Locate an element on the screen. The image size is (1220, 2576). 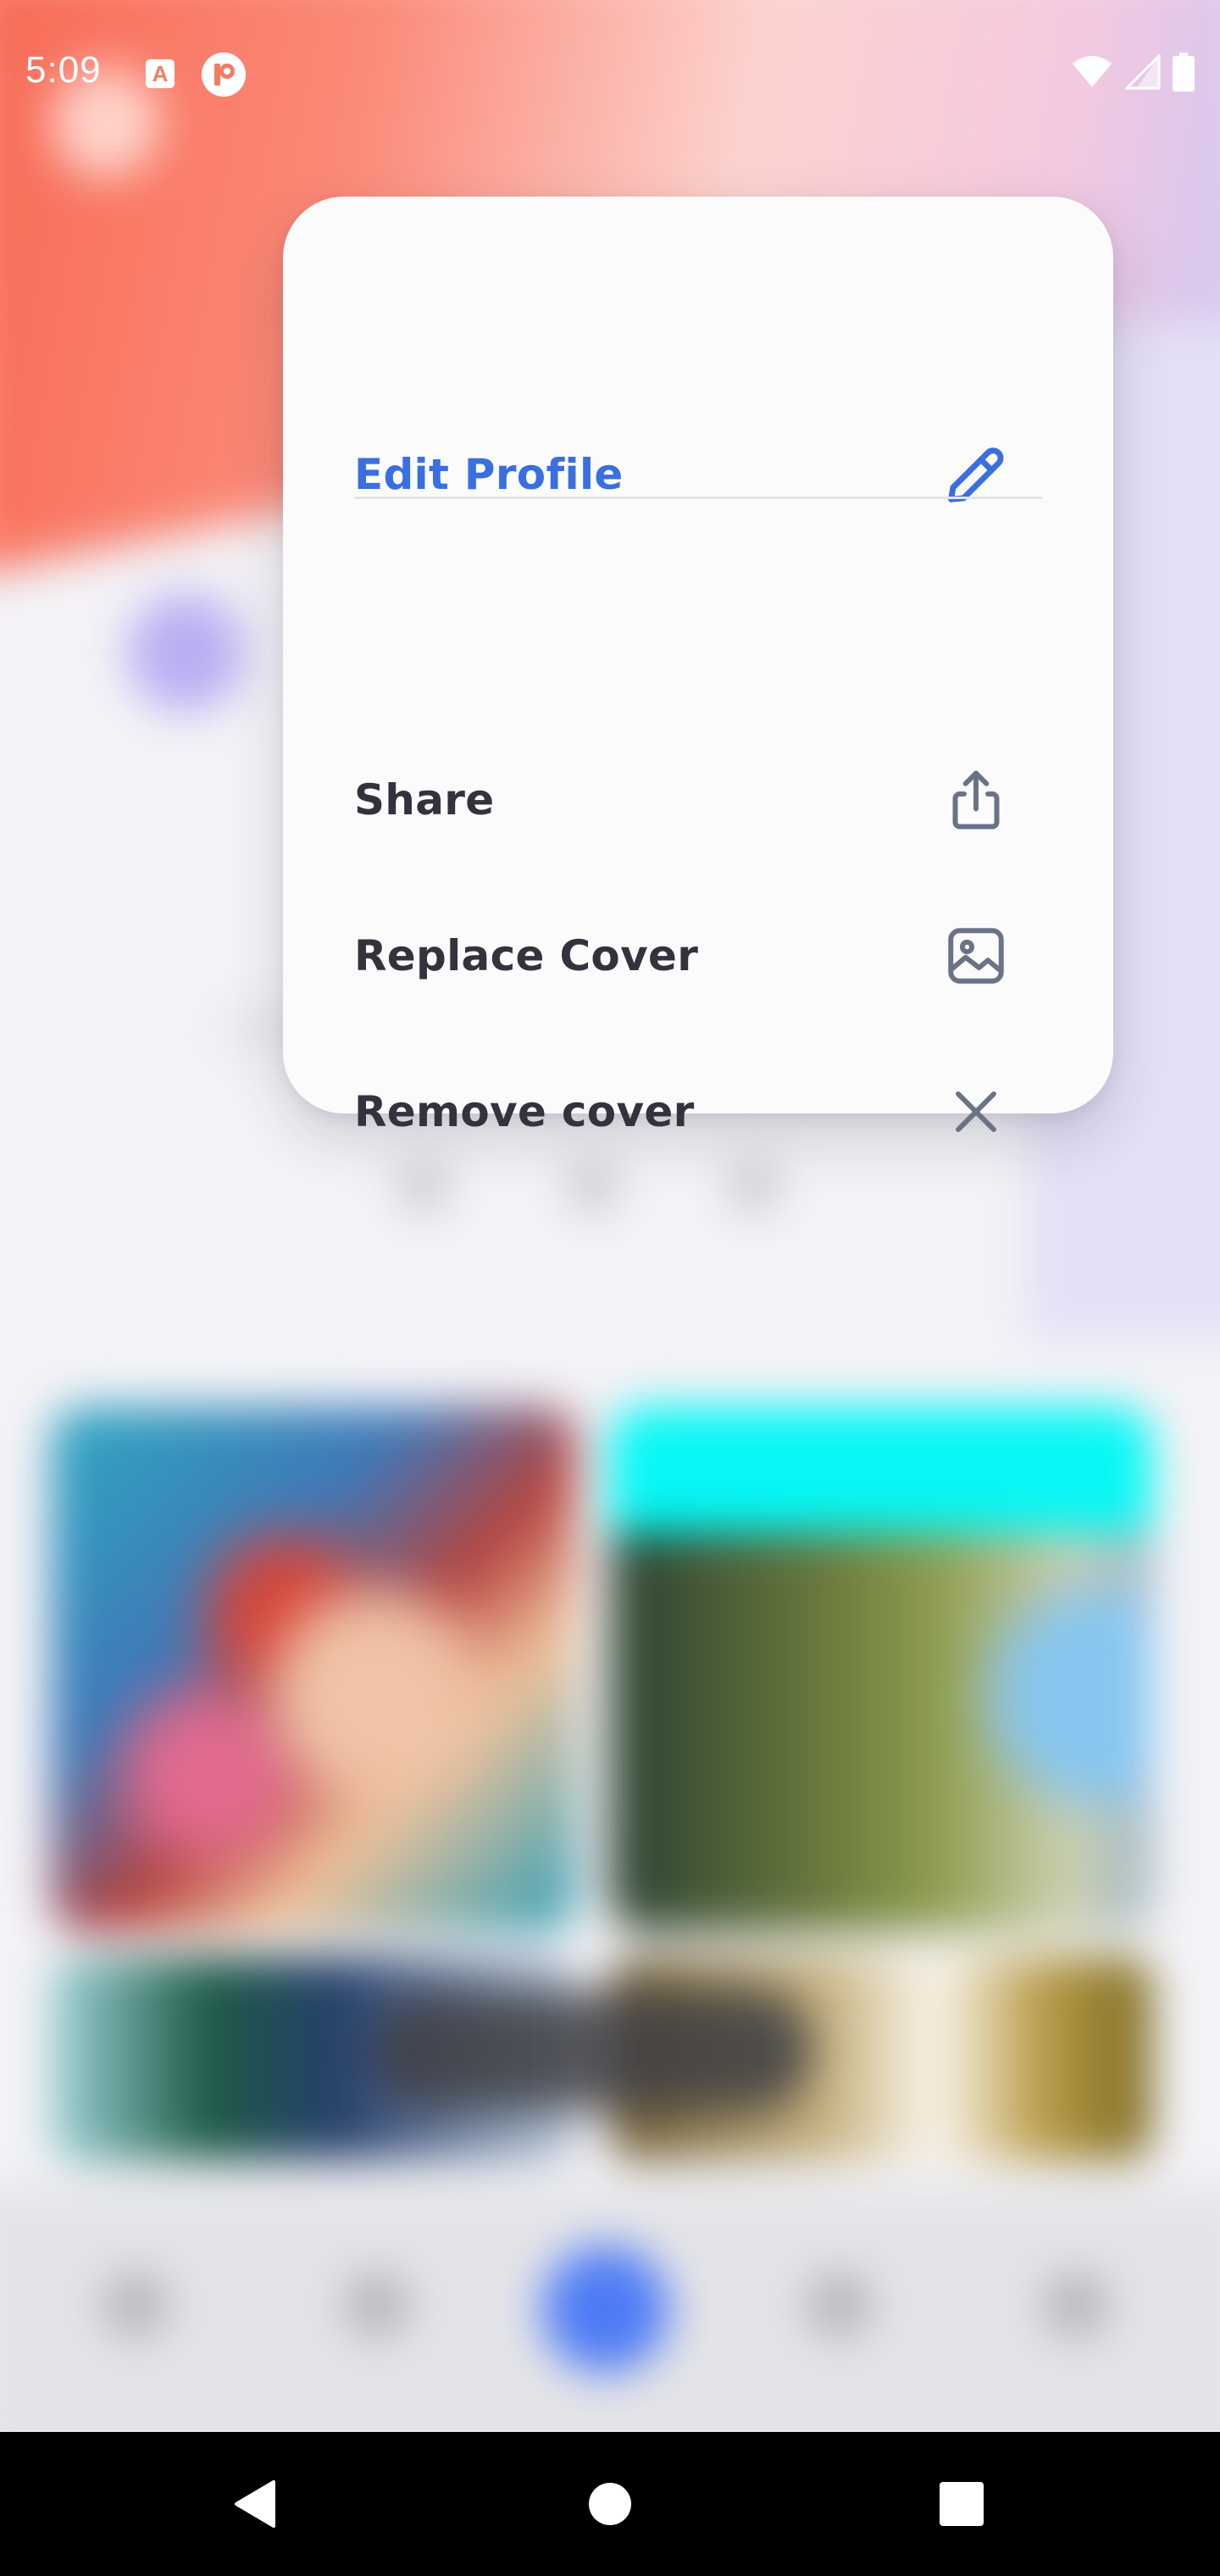
edit-profile-menu-item: Edit Profile is located at coordinates (698, 474).